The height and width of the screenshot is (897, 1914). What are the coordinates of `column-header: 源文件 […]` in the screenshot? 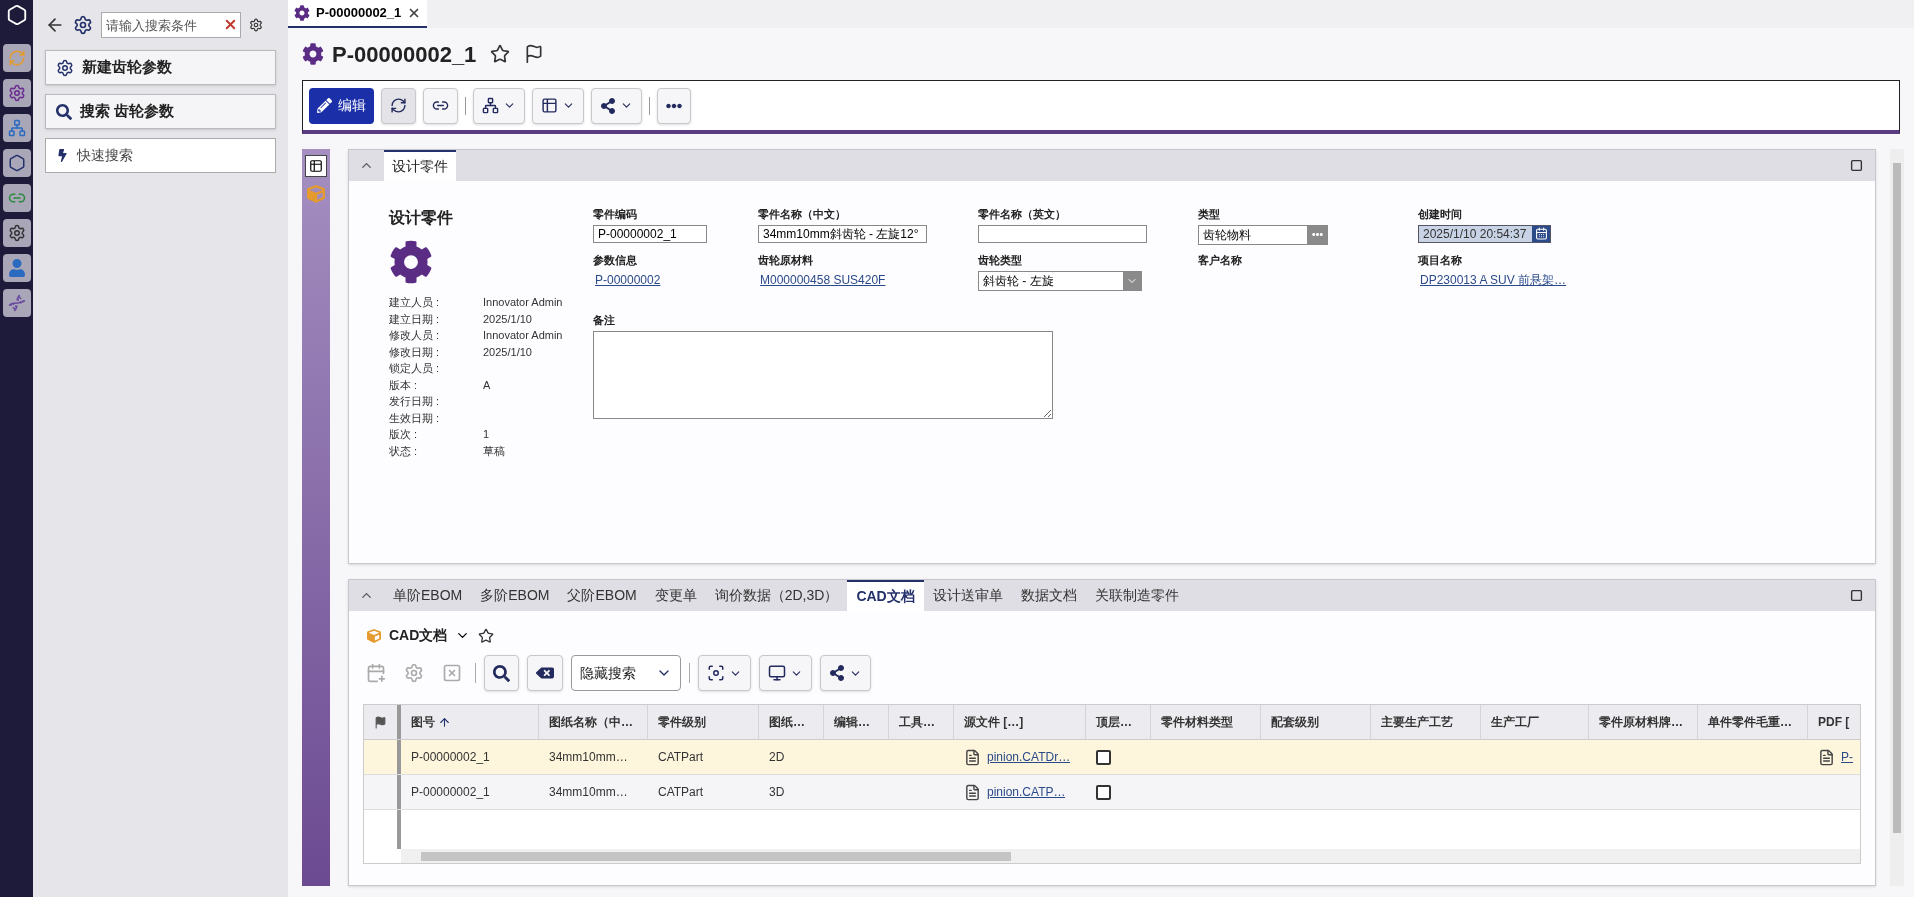 It's located at (1020, 722).